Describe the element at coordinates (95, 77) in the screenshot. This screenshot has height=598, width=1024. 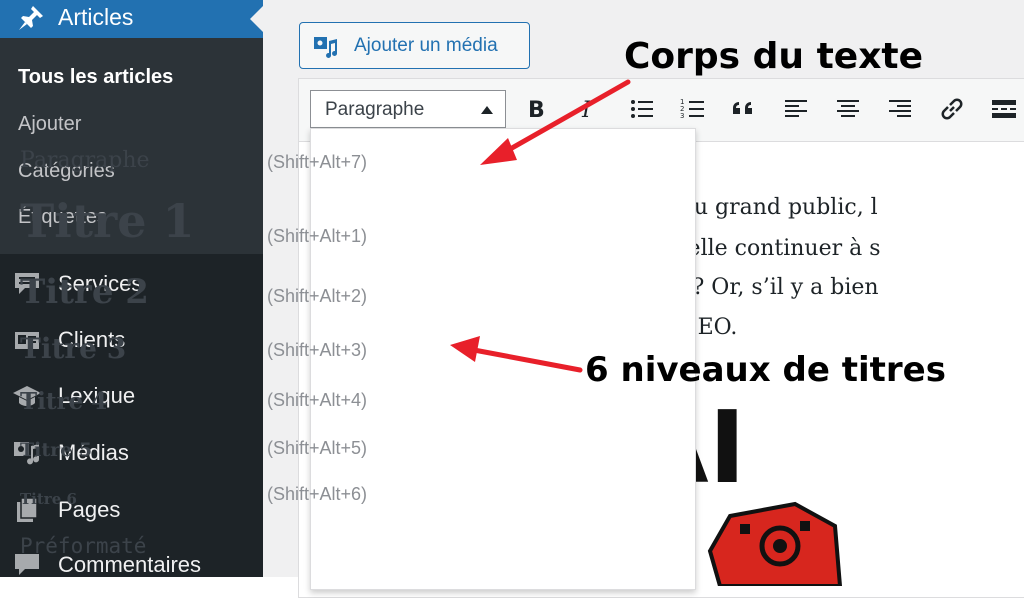
I see `submenu-all-articles: Tous les articles` at that location.